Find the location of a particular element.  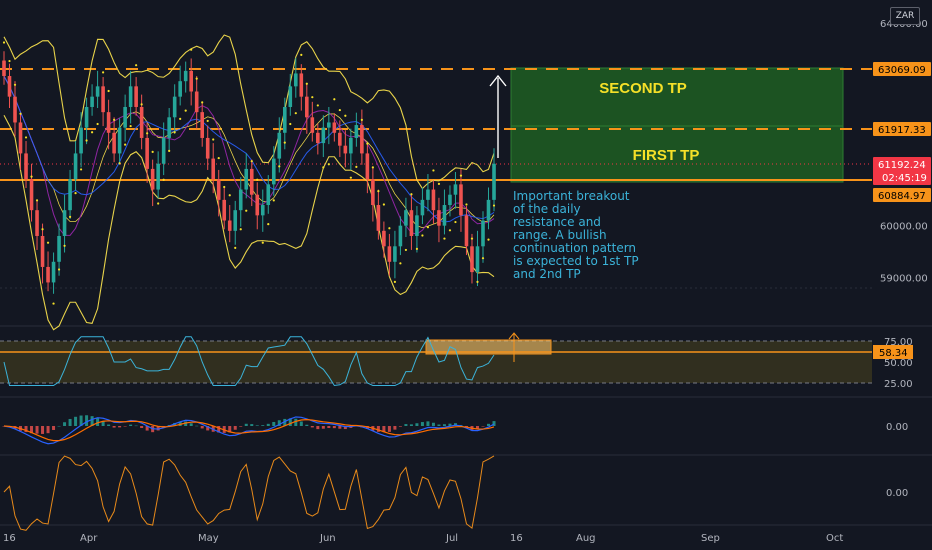

time-axis: 16 Apr May Jun Jul 16 Aug Sep Oct is located at coordinates (423, 538).